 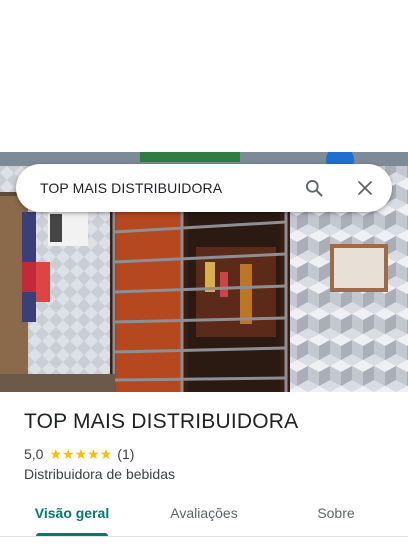 I want to click on search-bar: TOP MAIS DISTRIBUIDORA, so click(x=204, y=188).